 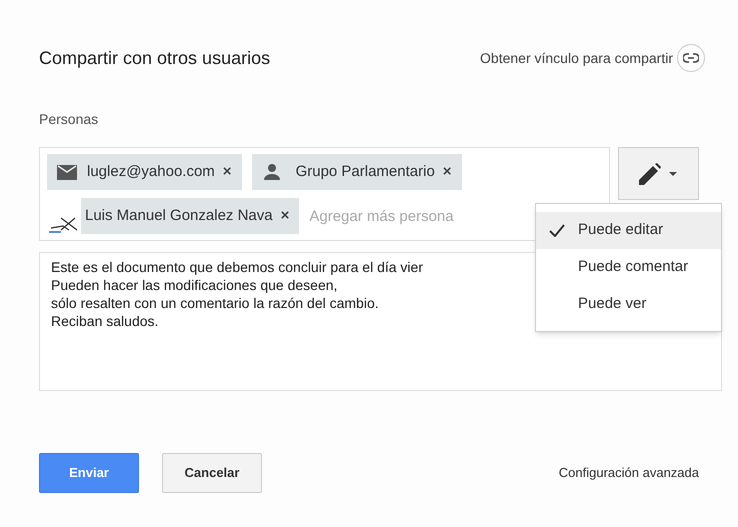 I want to click on chip-label: Luis Manuel Gonzalez Nava, so click(x=179, y=216).